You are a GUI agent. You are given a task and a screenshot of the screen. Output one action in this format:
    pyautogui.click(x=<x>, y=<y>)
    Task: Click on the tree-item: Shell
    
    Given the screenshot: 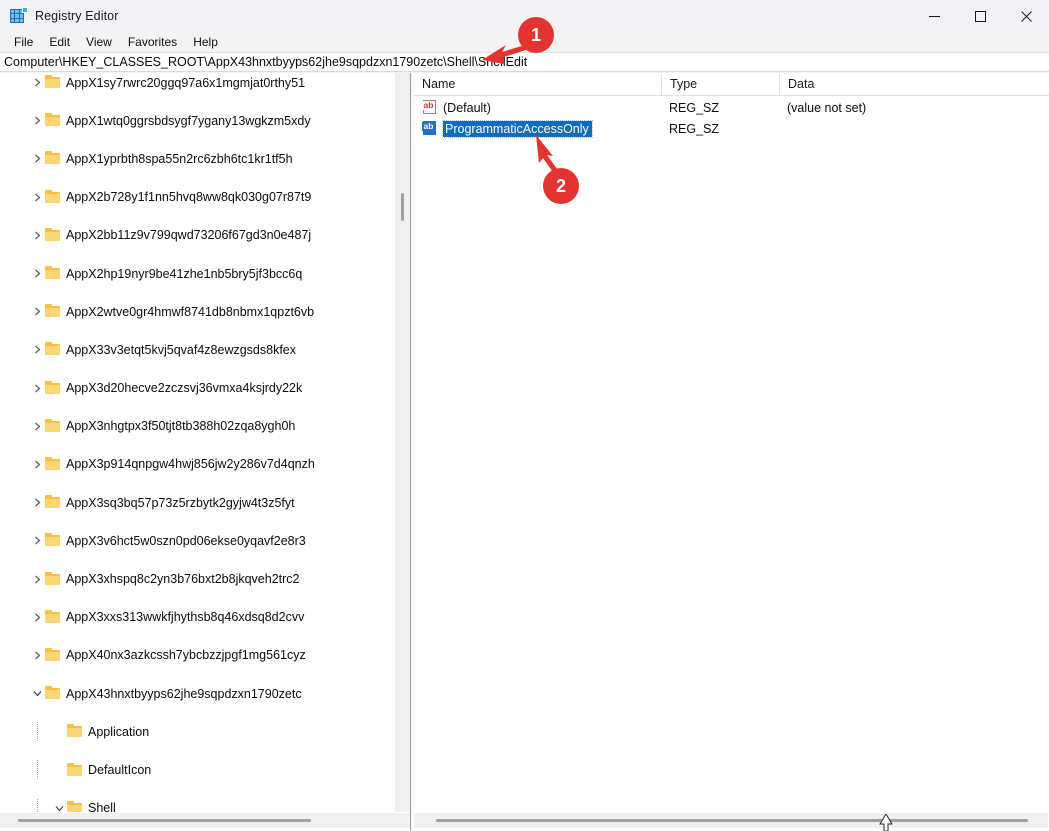 What is the action you would take?
    pyautogui.click(x=197, y=805)
    